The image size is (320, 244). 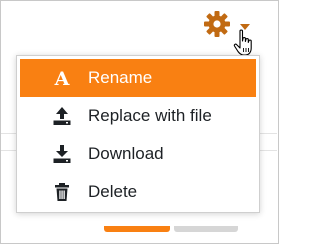 I want to click on menu-item-replace-with-file: Replace with file, so click(x=138, y=116).